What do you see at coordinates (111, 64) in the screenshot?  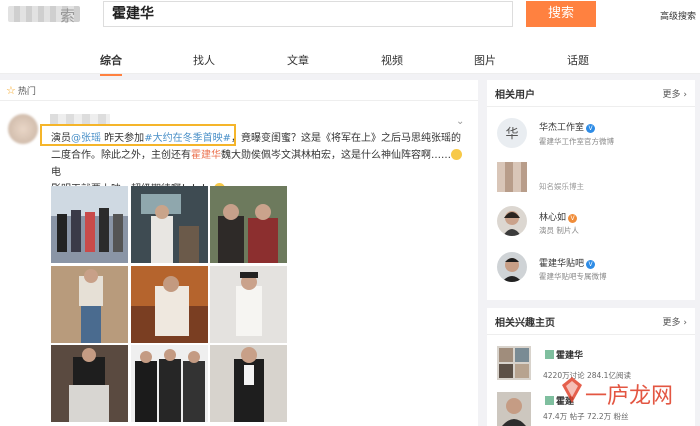 I see `tab-all: 综合` at bounding box center [111, 64].